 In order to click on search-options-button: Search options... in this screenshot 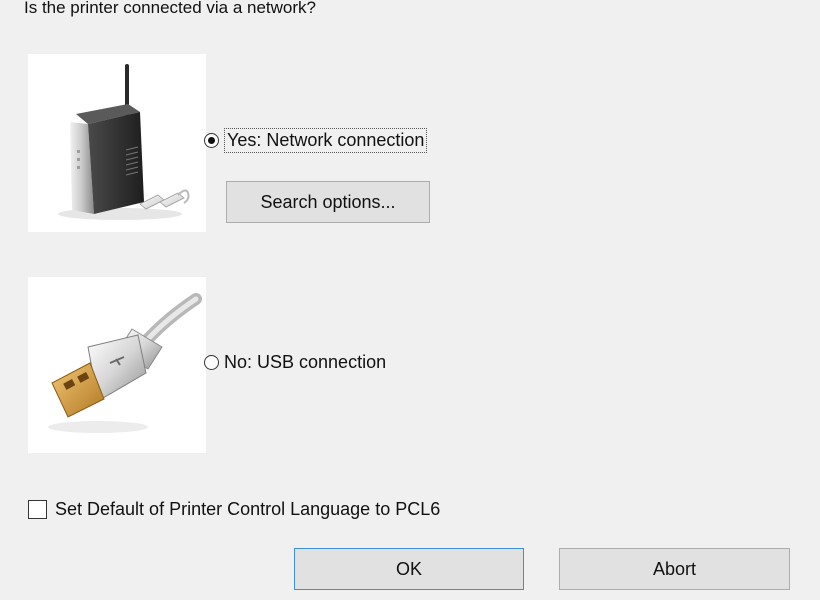, I will do `click(328, 202)`.